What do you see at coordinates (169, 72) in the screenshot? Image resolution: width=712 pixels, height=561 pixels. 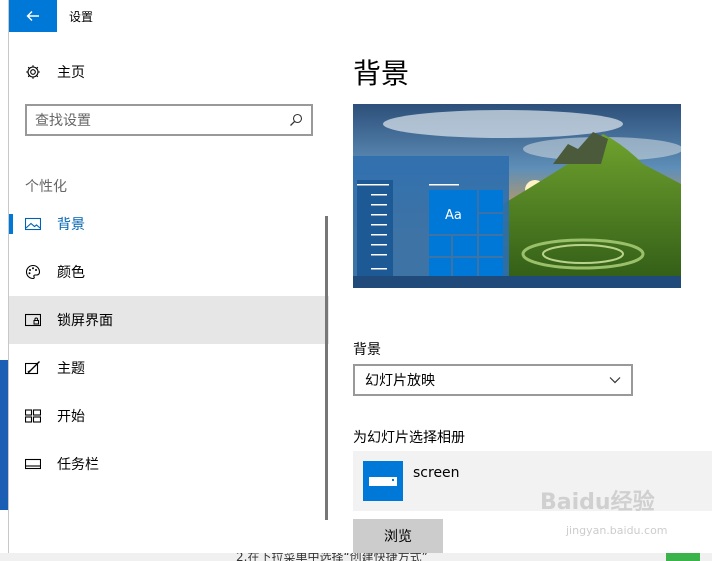 I see `sidebar-item-home: 主页` at bounding box center [169, 72].